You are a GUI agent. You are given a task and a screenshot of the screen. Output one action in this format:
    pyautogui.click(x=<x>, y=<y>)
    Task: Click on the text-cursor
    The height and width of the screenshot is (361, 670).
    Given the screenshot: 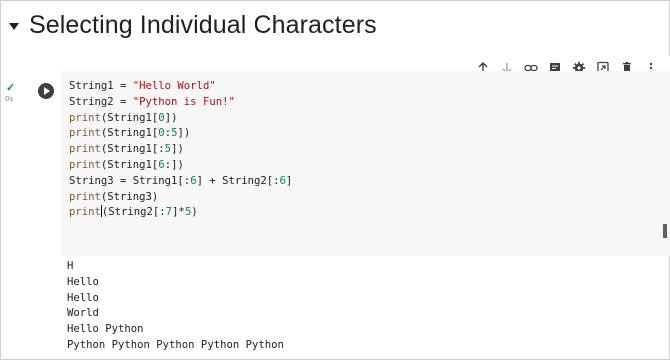 What is the action you would take?
    pyautogui.click(x=101, y=211)
    